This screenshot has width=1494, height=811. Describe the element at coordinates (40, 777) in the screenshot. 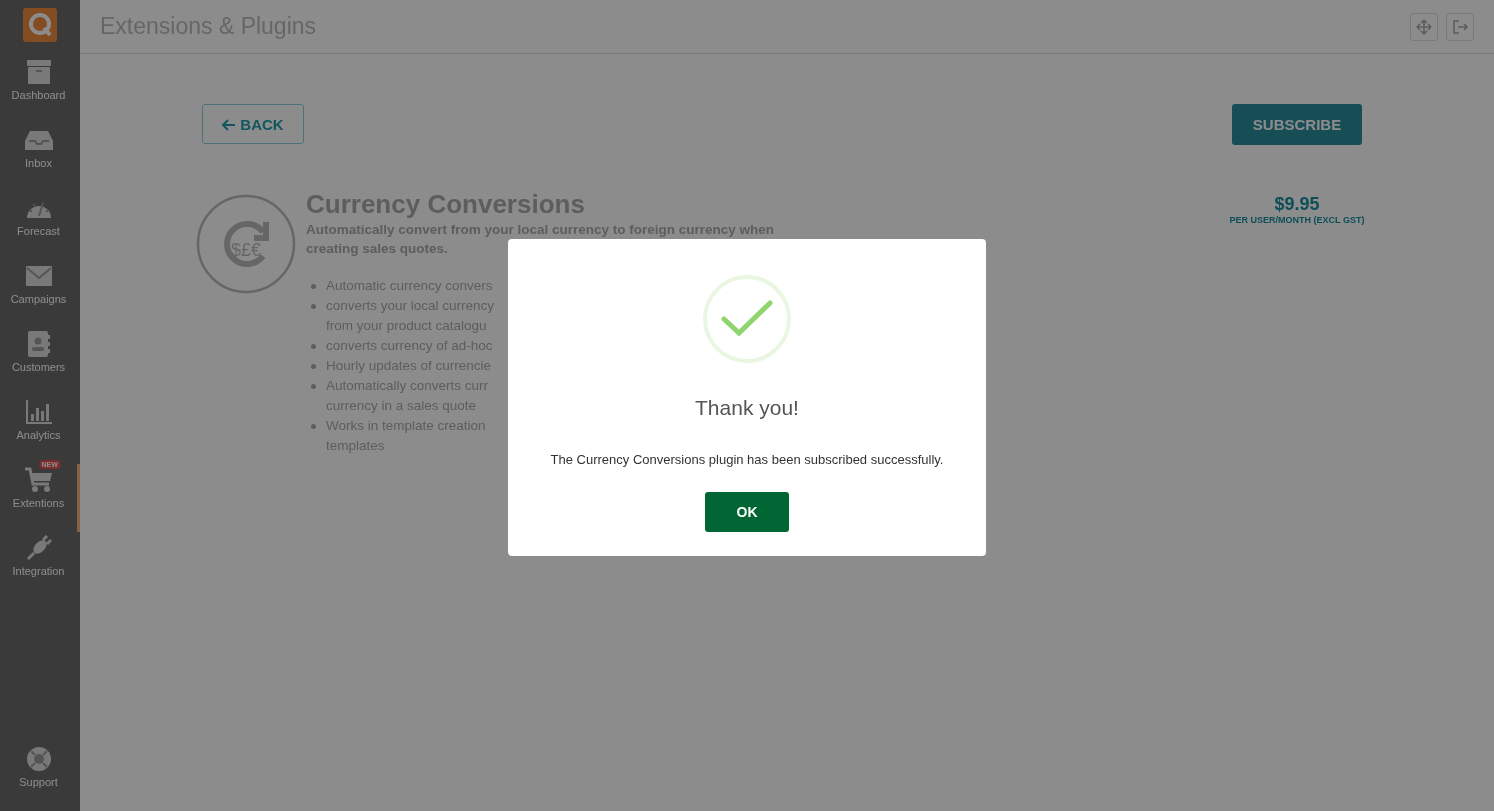

I see `support-item: Support` at that location.